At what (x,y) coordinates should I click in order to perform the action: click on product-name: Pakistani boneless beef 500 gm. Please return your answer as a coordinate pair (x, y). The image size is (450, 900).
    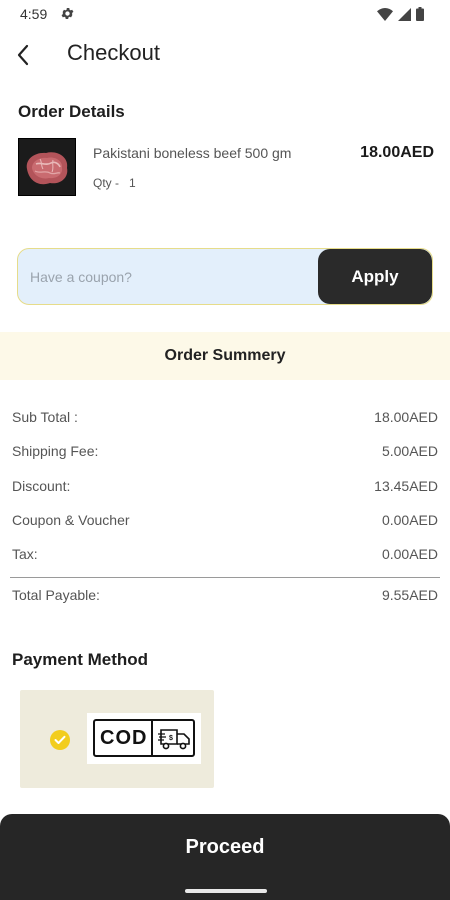
    Looking at the image, I should click on (192, 153).